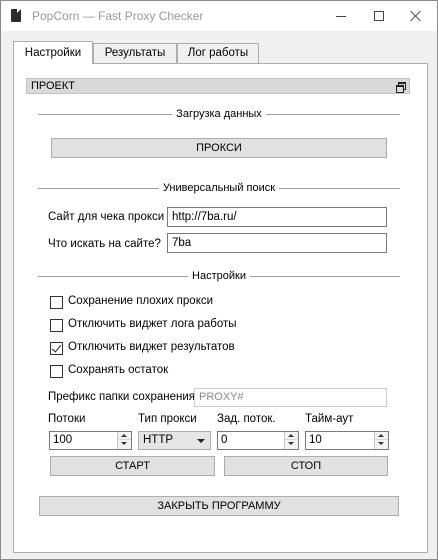  Describe the element at coordinates (167, 419) in the screenshot. I see `proxy-type-label: Тип прокси` at that location.